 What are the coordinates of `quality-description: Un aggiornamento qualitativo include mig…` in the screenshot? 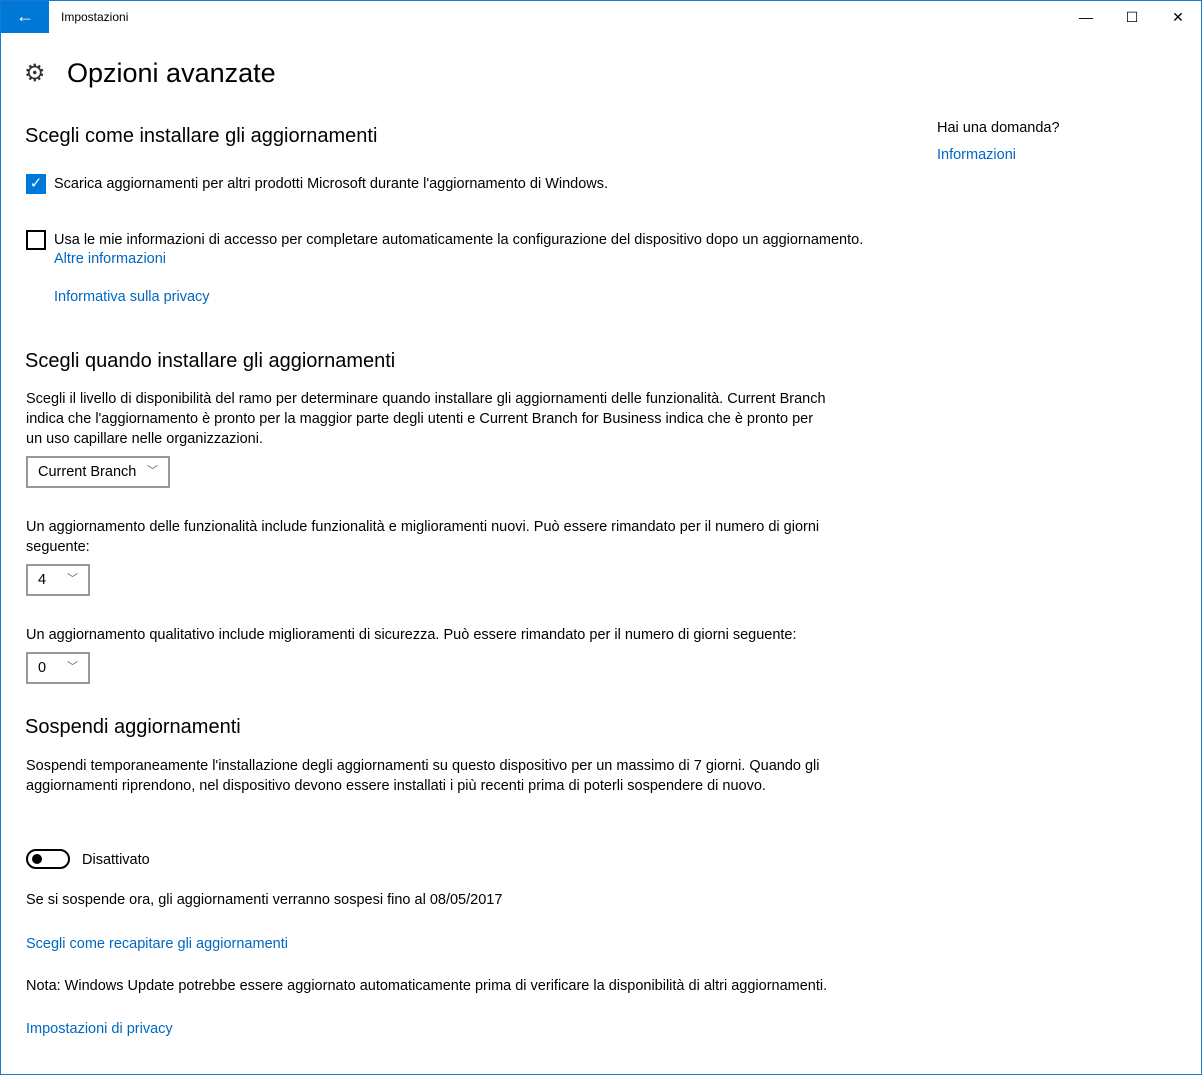 It's located at (411, 635).